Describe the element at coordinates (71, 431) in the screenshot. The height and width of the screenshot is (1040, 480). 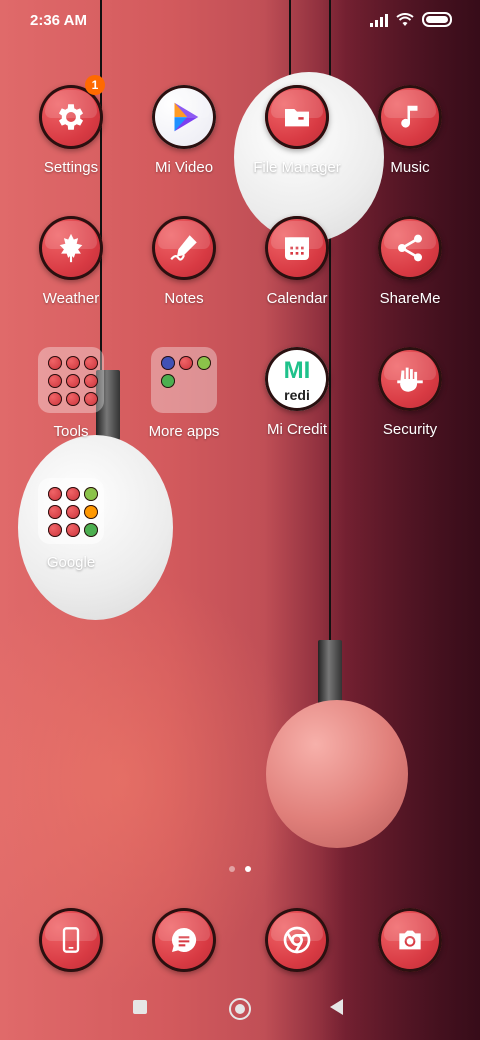
I see `app-label: Tools` at that location.